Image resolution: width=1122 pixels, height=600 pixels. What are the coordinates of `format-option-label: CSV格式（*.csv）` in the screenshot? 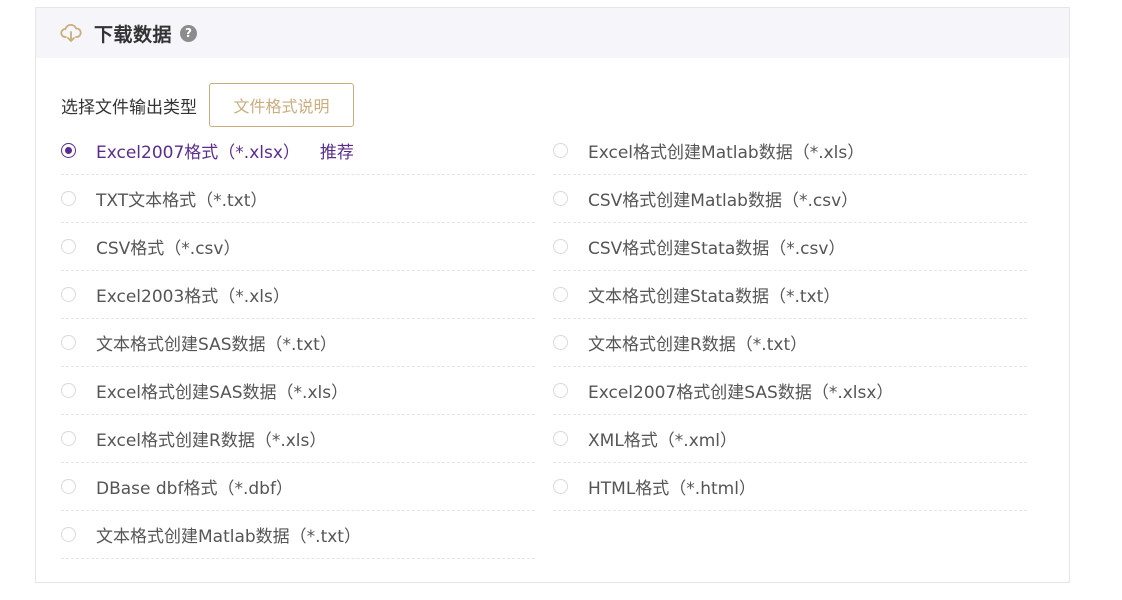 It's located at (168, 249).